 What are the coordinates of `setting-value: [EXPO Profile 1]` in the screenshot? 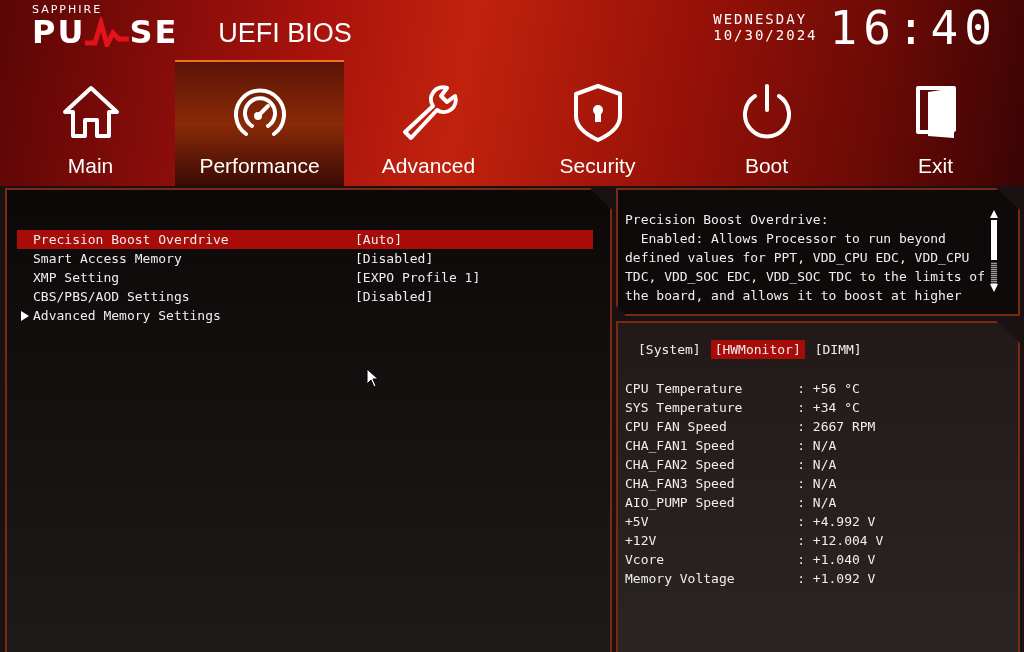 It's located at (418, 278).